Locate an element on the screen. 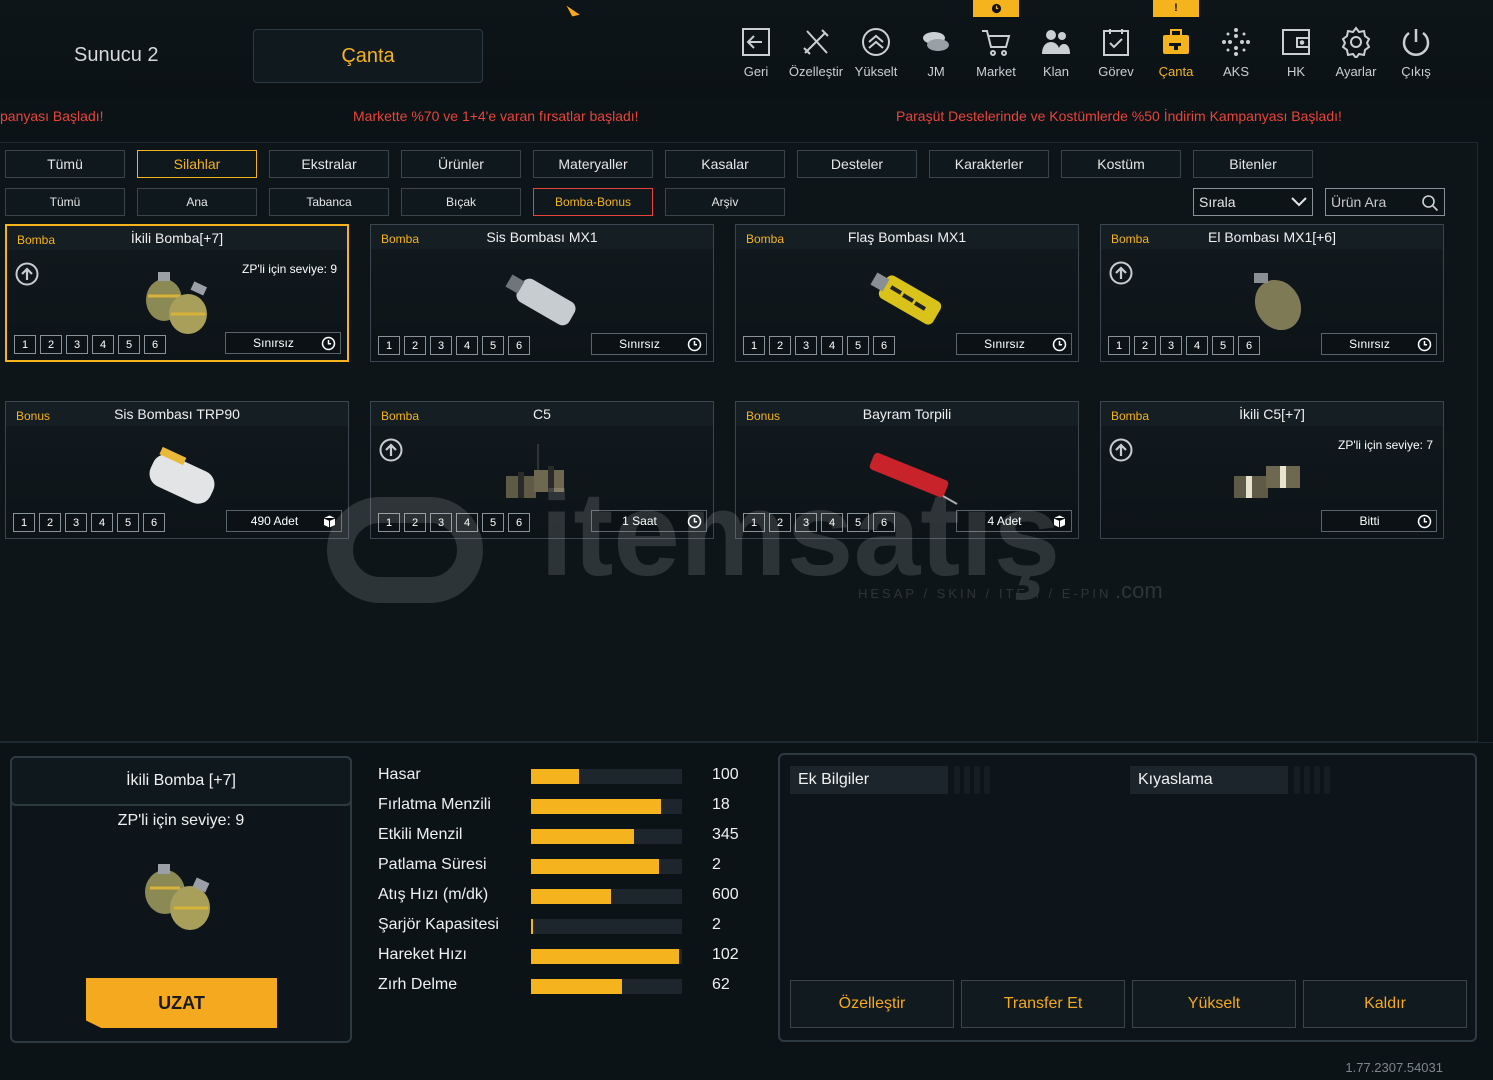 This screenshot has height=1080, width=1493. subtab-tumu: Tümü is located at coordinates (65, 202).